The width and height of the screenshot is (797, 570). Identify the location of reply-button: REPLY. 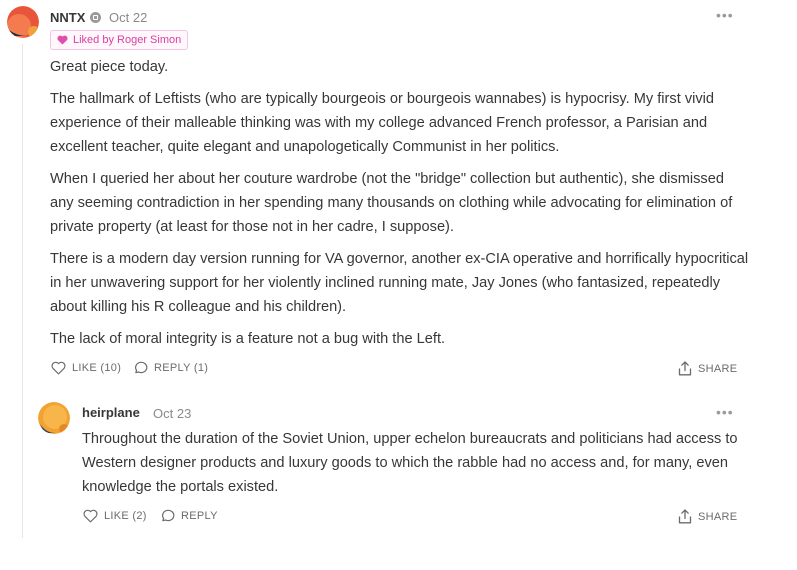
(189, 516).